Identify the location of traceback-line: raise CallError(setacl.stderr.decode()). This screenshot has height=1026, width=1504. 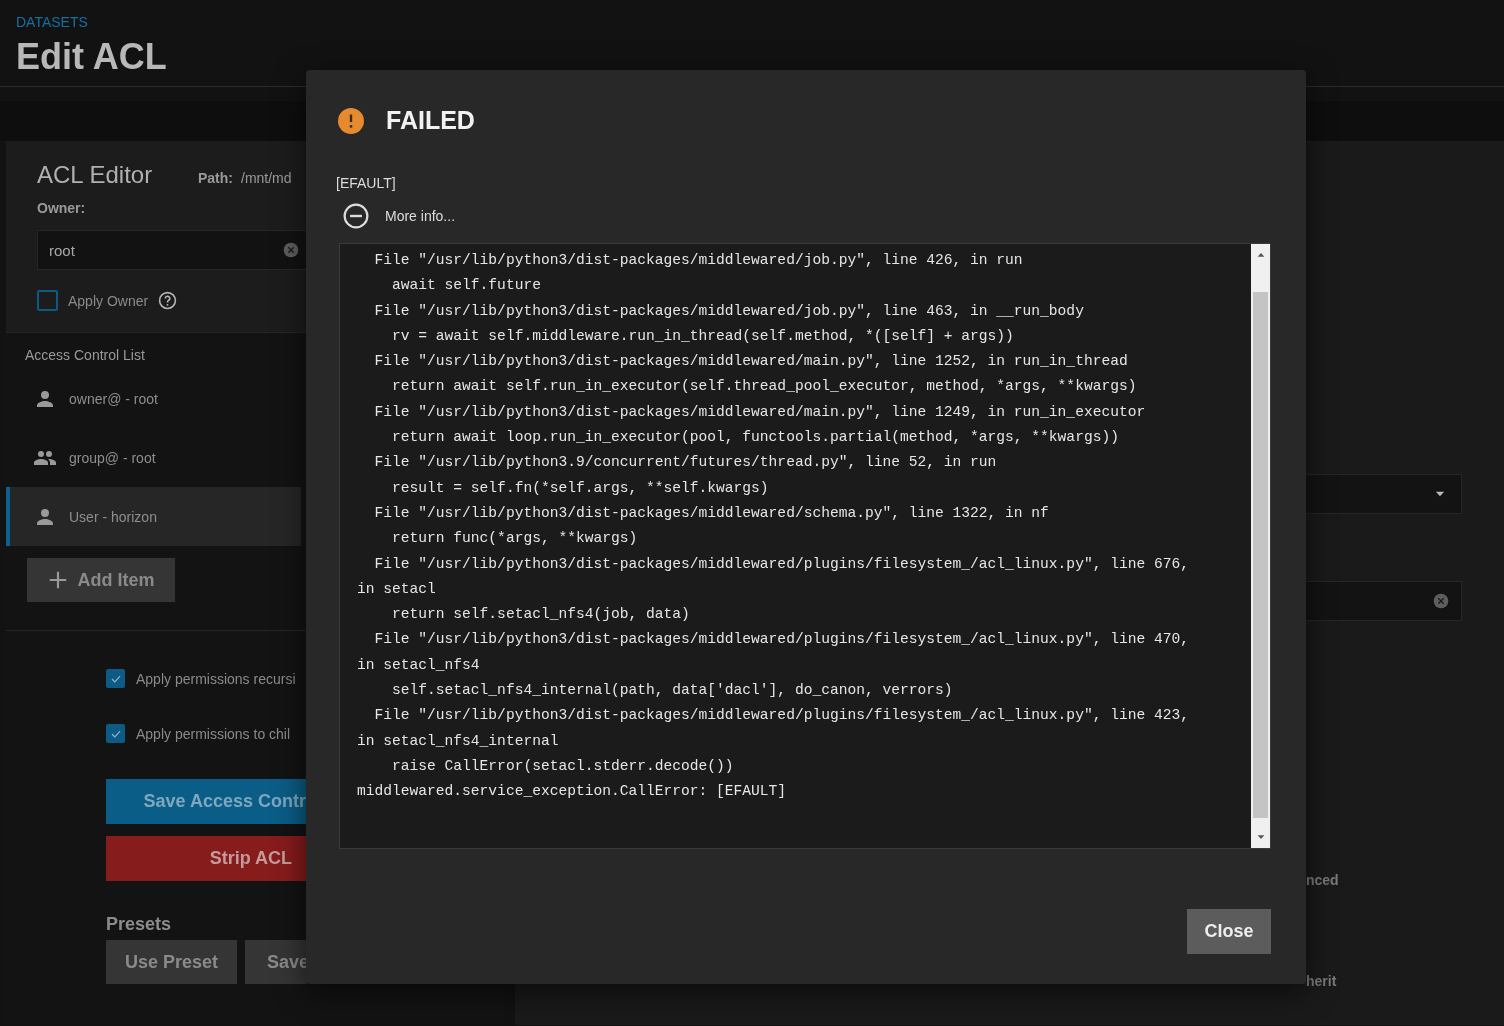
(563, 766).